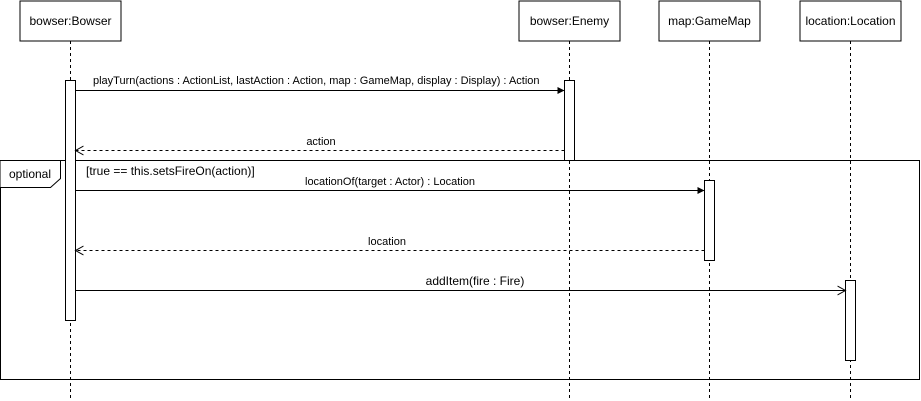 The height and width of the screenshot is (401, 921). I want to click on lifeline-head-bowser: bowser:Bowser, so click(70, 21).